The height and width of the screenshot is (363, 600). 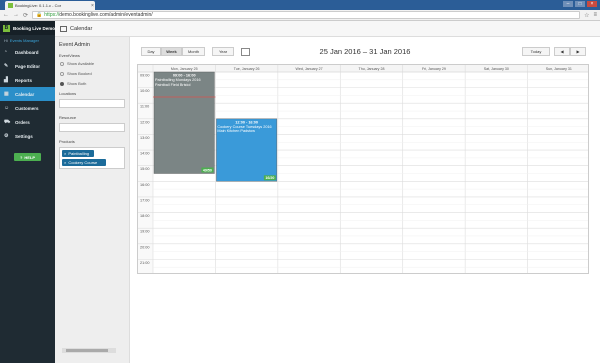 I want to click on hour-label: 19:00, so click(x=145, y=232).